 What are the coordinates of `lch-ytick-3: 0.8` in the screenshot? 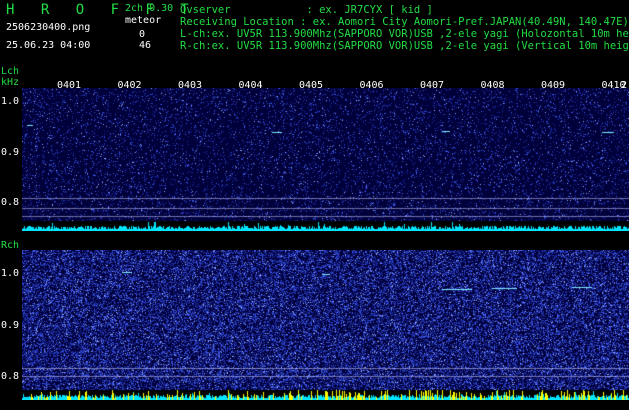 It's located at (10, 202).